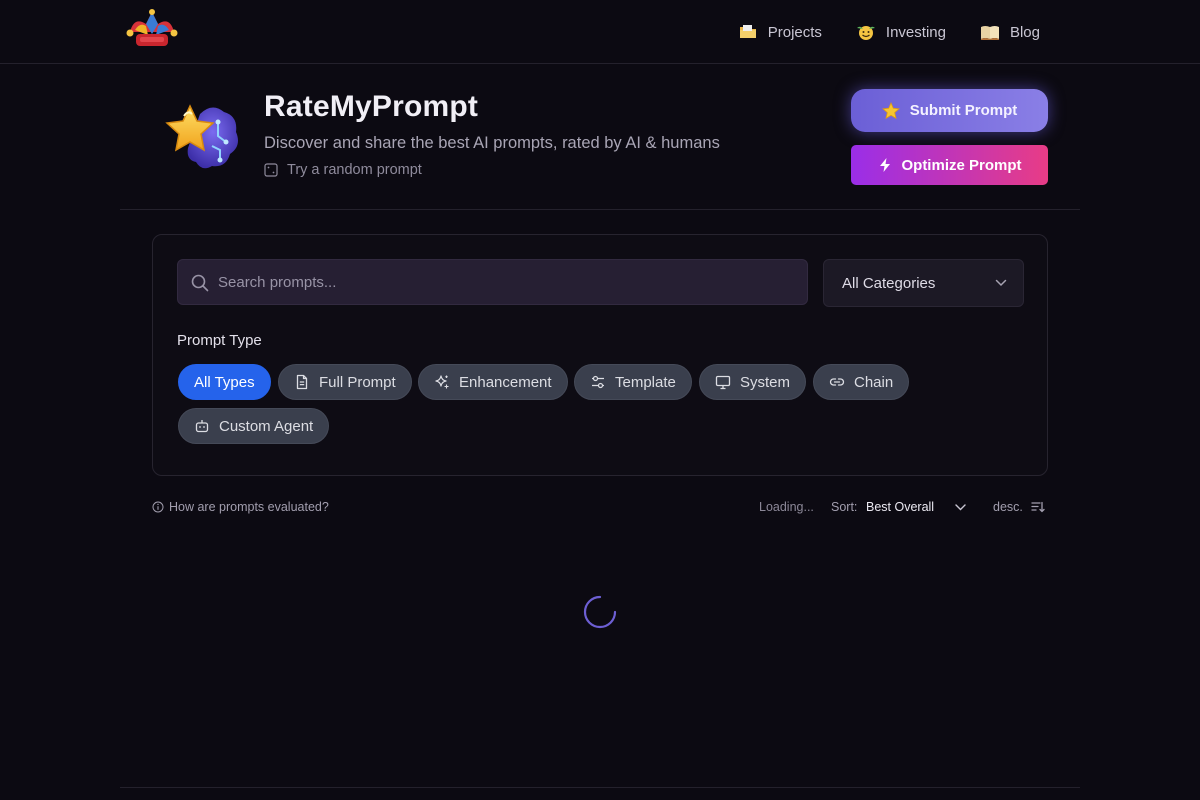 The height and width of the screenshot is (800, 1200). What do you see at coordinates (723, 382) in the screenshot?
I see `monitor-icon` at bounding box center [723, 382].